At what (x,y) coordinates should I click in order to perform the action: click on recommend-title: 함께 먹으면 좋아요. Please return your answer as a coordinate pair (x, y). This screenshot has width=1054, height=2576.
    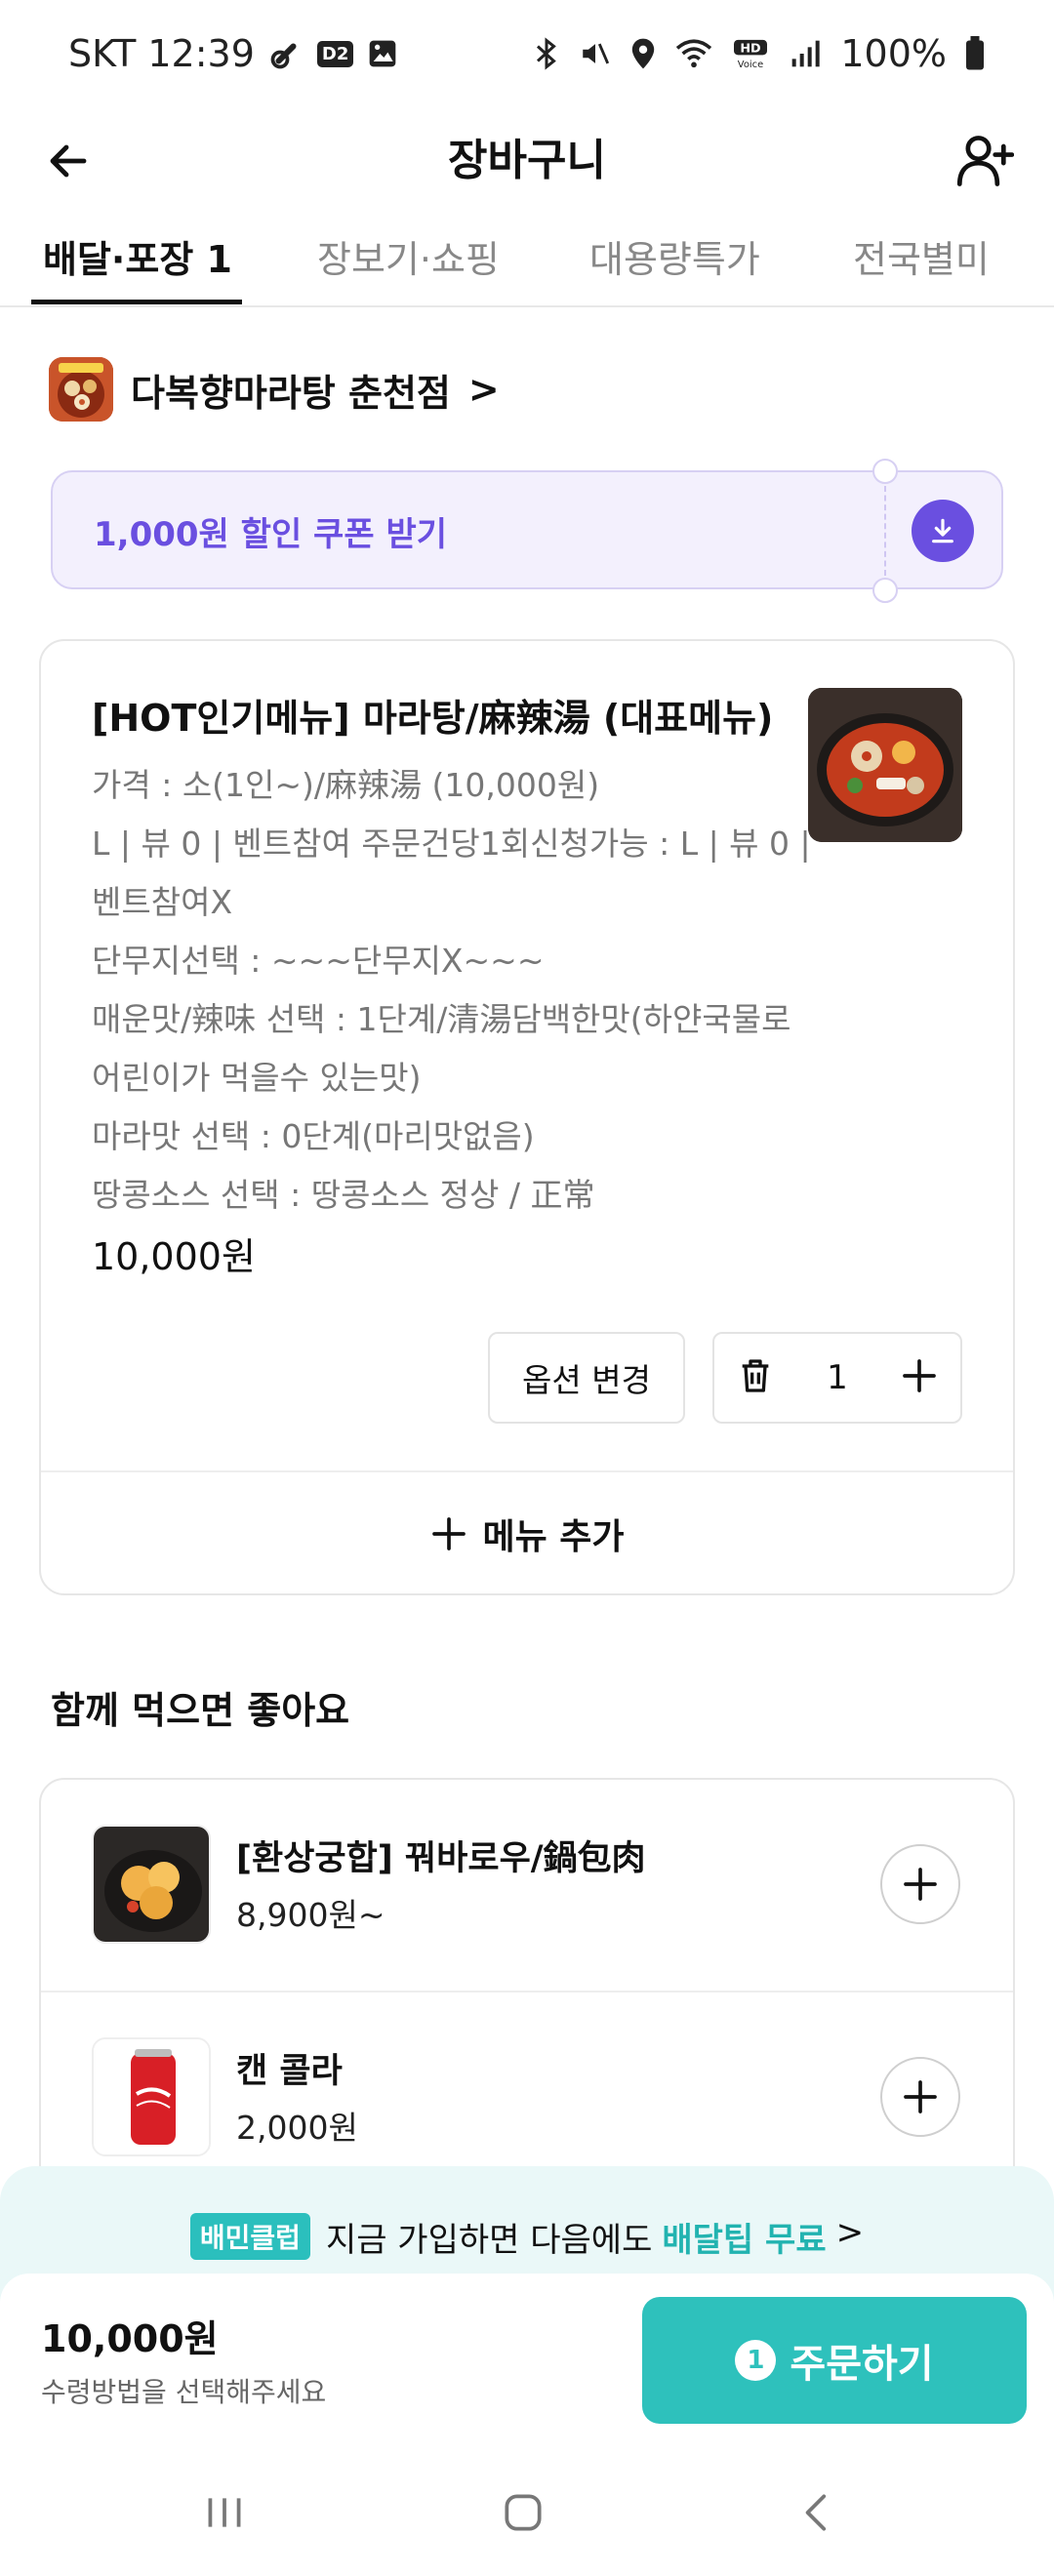
    Looking at the image, I should click on (200, 1710).